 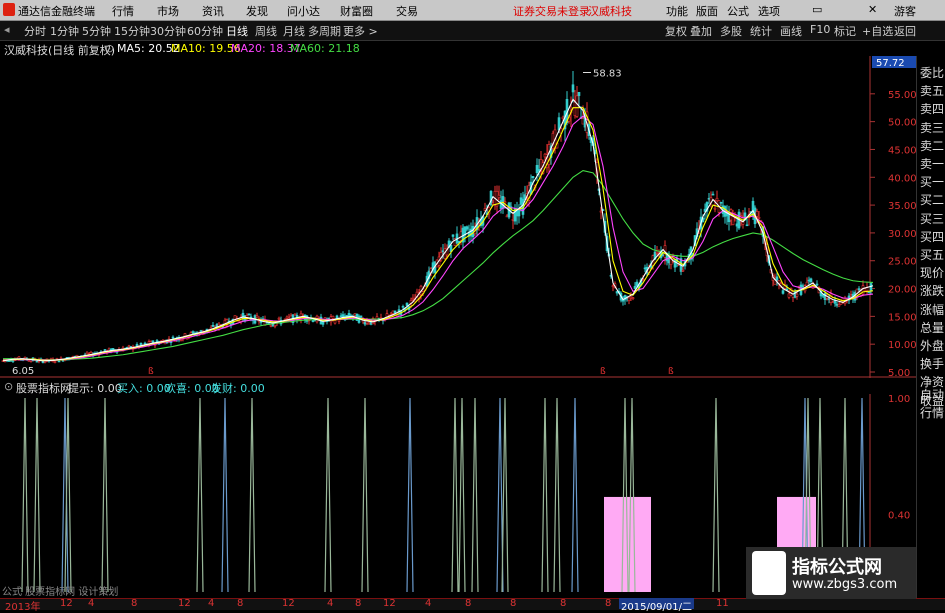 I want to click on settings-icon: ⊙, so click(x=109, y=48).